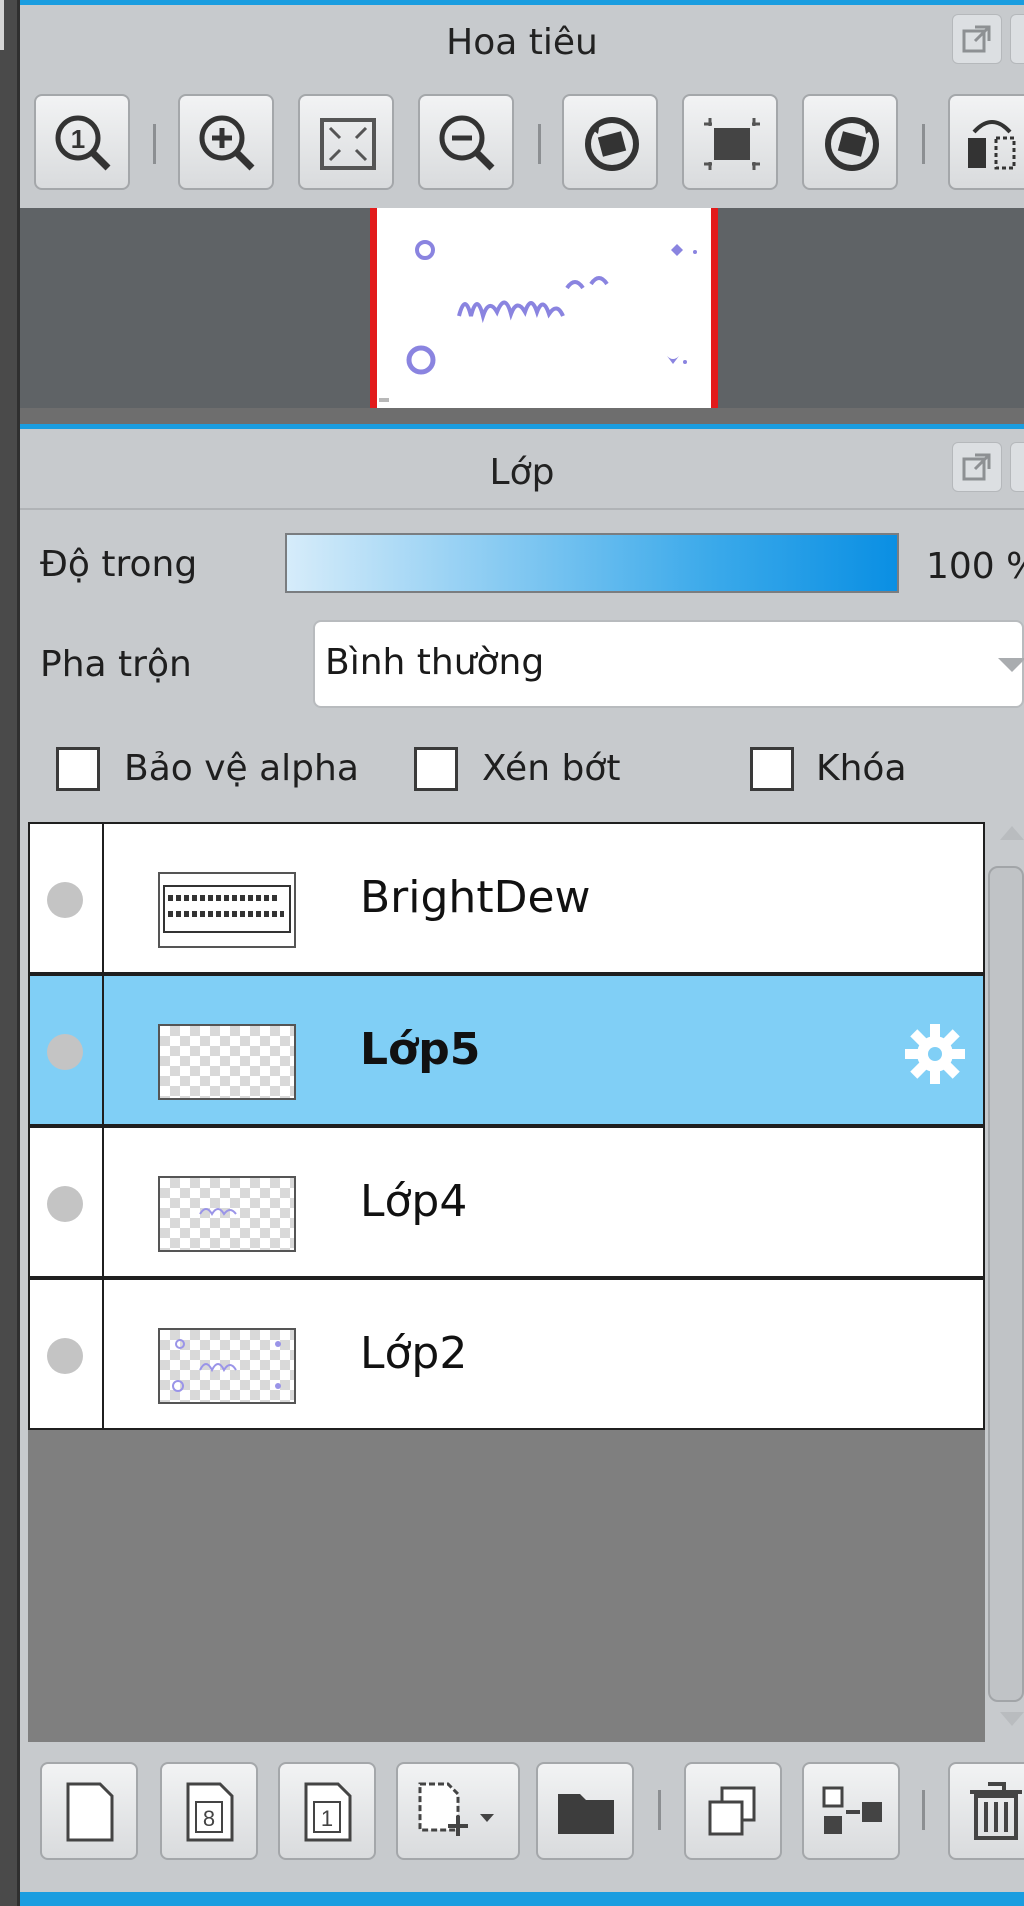  I want to click on blend-mode-label: Pha trộn, so click(116, 664).